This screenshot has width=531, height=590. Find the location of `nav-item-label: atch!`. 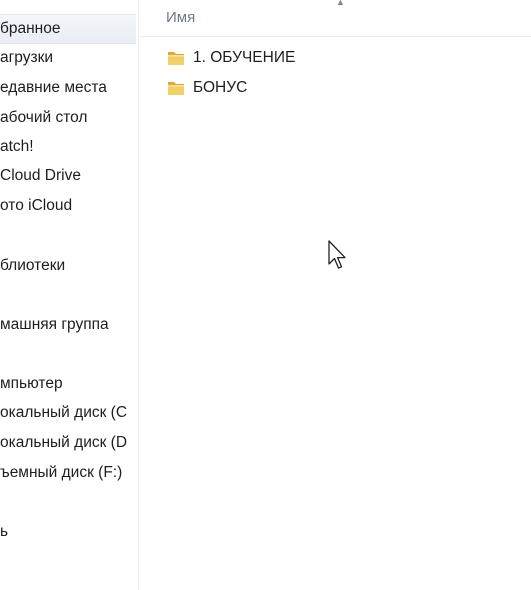

nav-item-label: atch! is located at coordinates (17, 146).